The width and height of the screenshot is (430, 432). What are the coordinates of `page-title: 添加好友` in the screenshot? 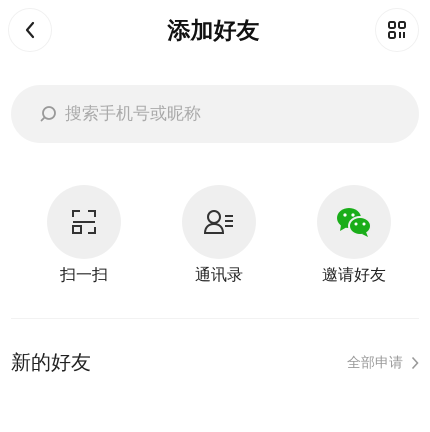 It's located at (214, 31).